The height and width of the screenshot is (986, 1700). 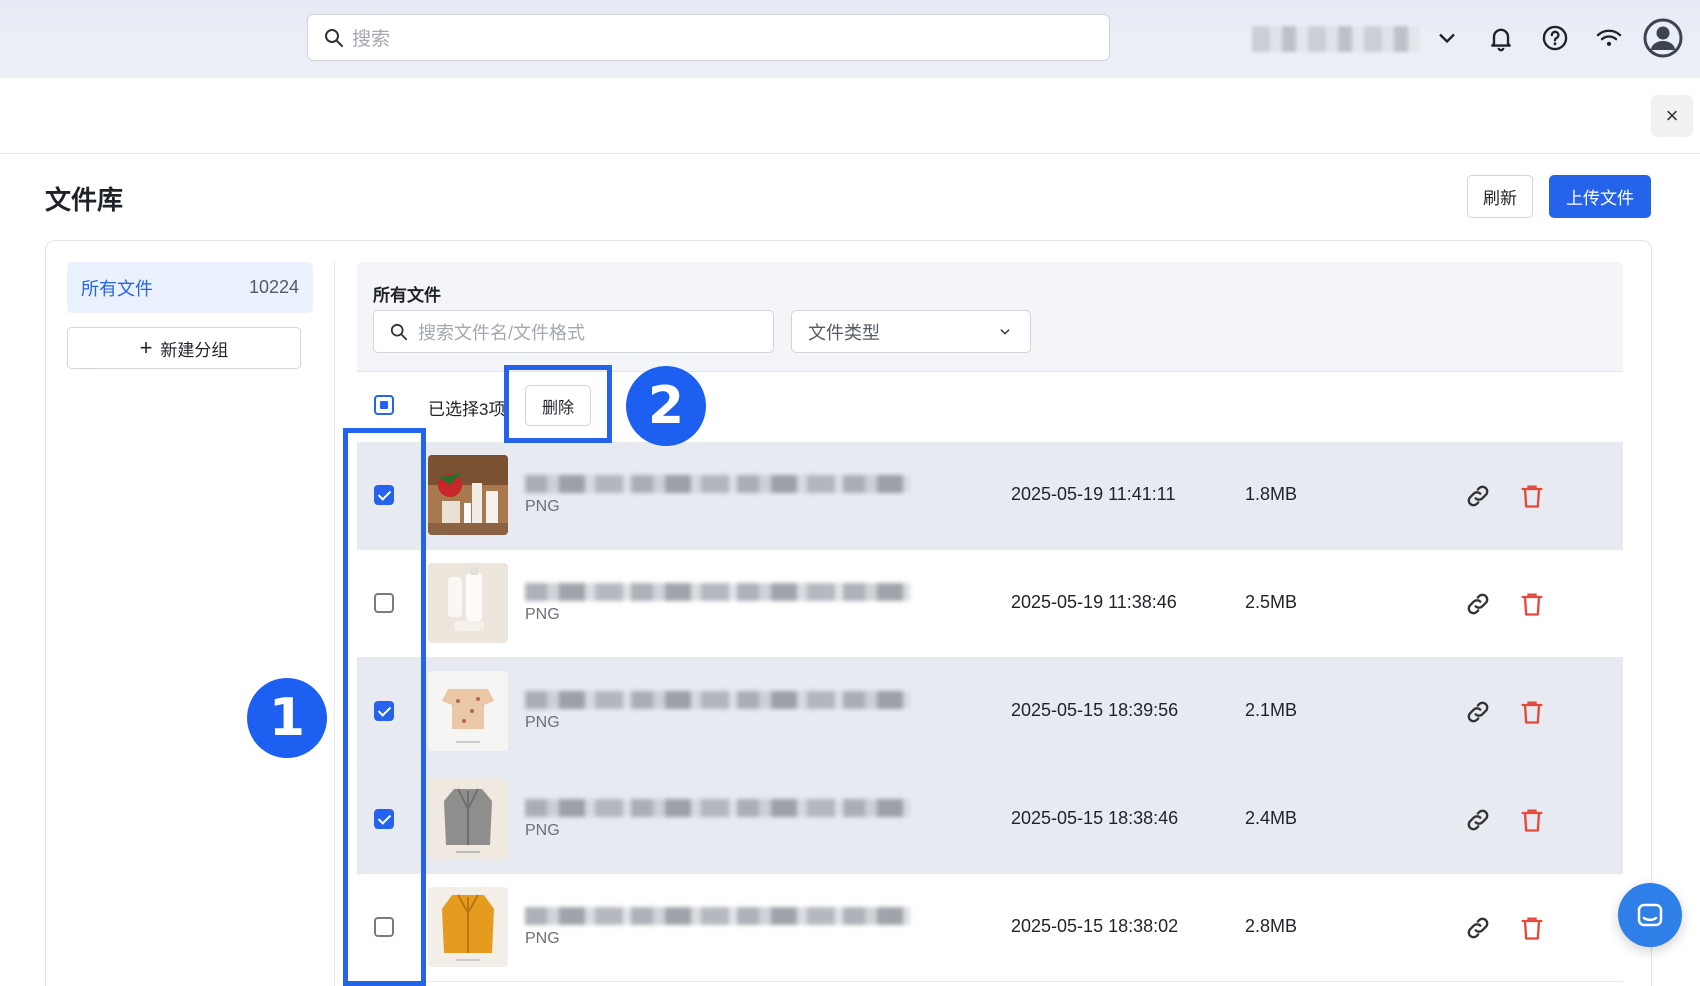 I want to click on new-group-label: 新建分组, so click(x=194, y=350).